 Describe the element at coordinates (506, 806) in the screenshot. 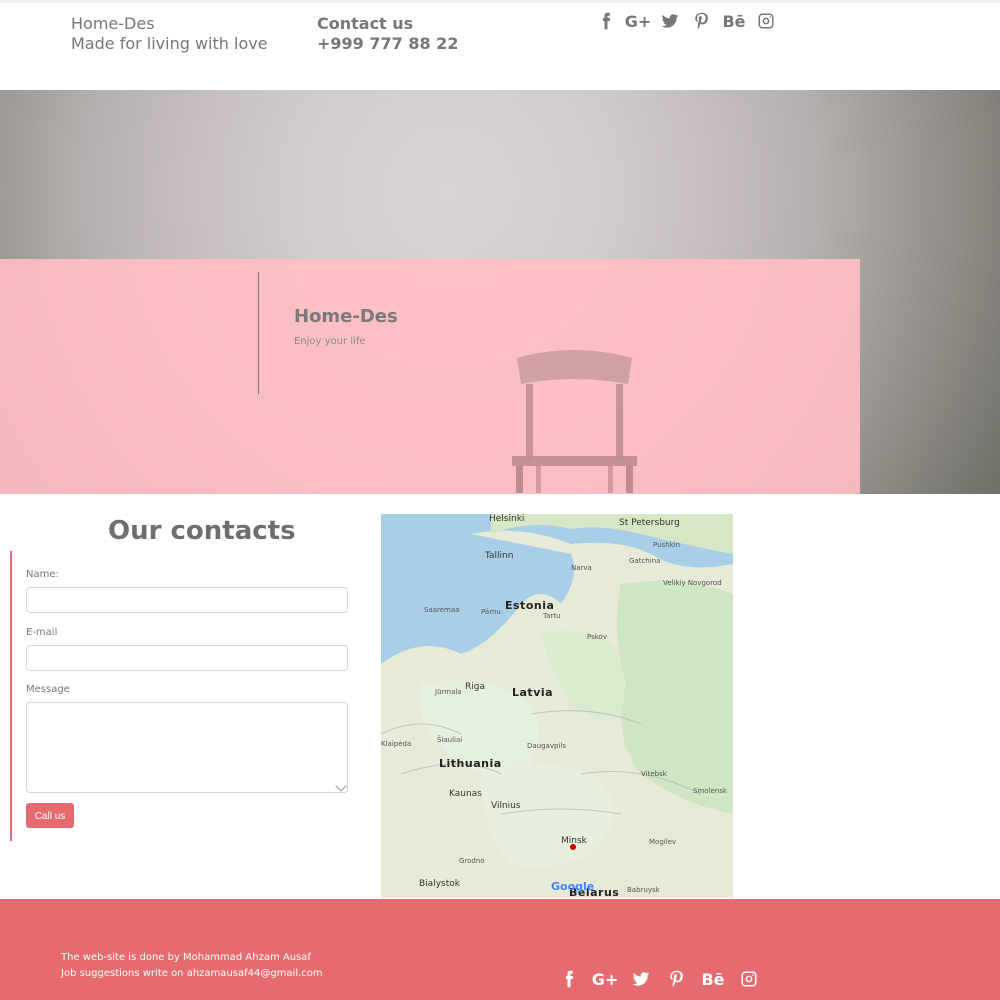

I see `map-label-vilnius: Vilnius` at that location.